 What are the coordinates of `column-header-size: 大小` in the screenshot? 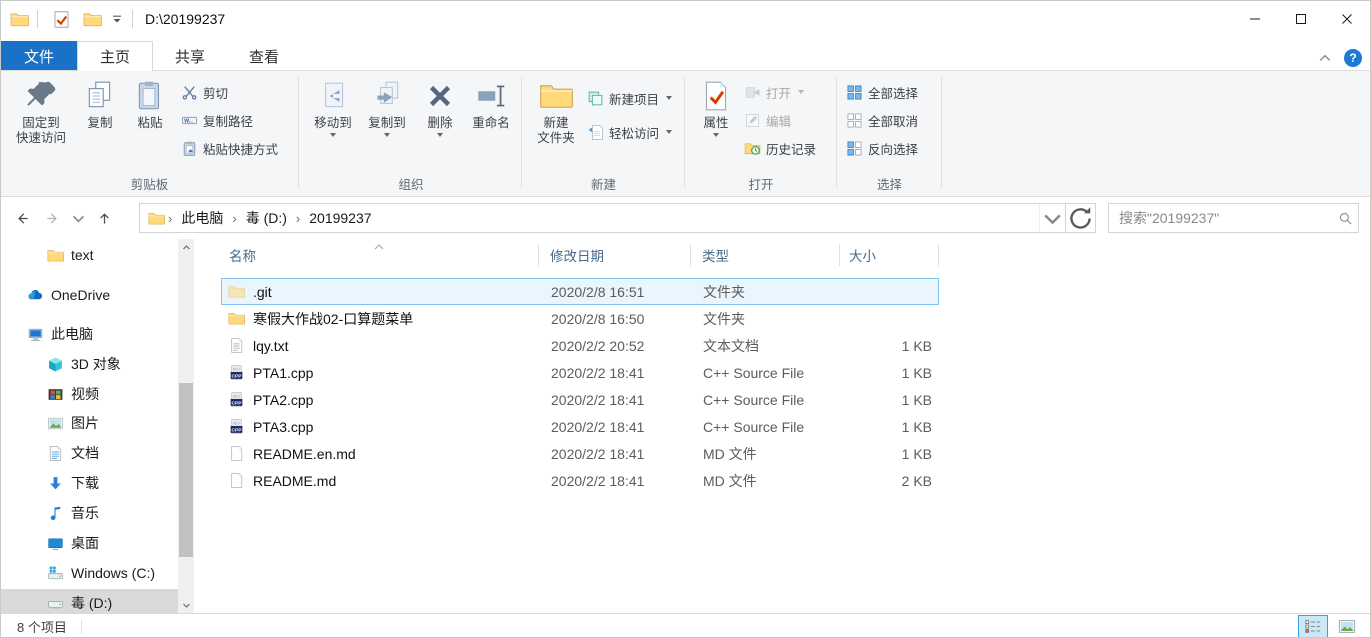 It's located at (889, 255).